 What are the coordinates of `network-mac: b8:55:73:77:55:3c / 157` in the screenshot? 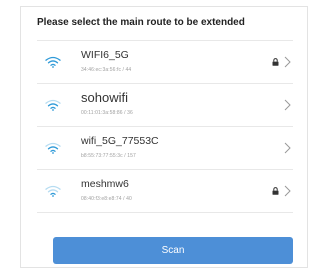 It's located at (108, 156).